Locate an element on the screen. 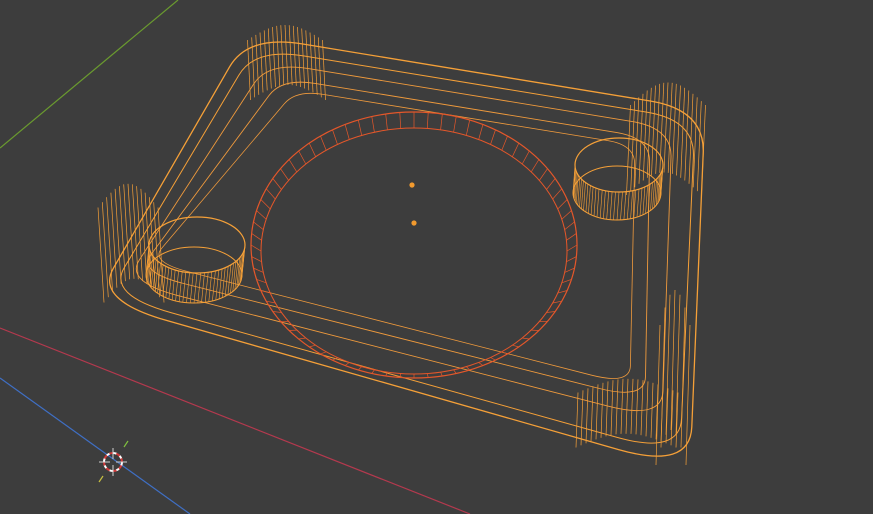 Image resolution: width=873 pixels, height=514 pixels. 3d-cursor-icon is located at coordinates (113, 461).